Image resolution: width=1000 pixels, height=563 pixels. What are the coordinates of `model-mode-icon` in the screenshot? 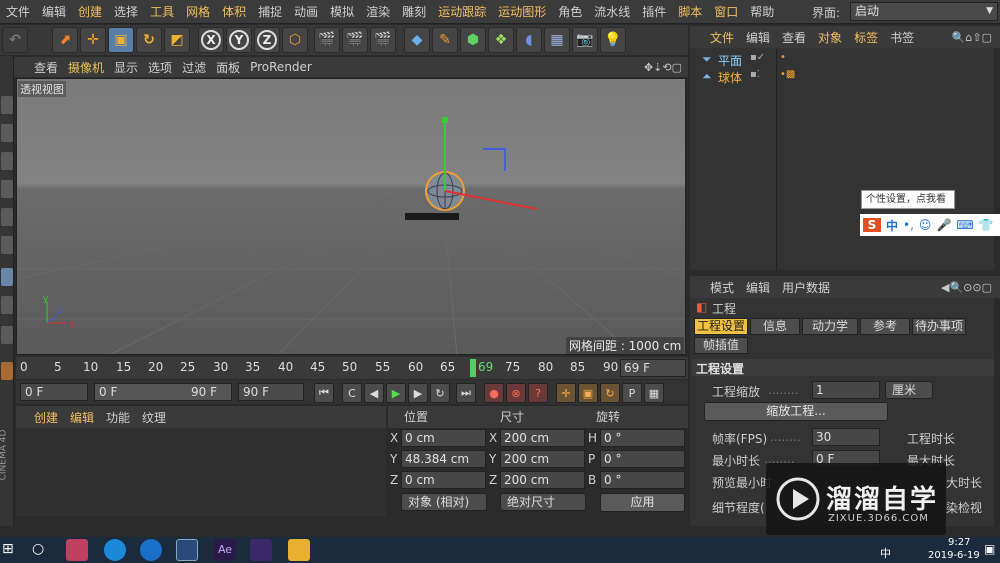 It's located at (7, 217).